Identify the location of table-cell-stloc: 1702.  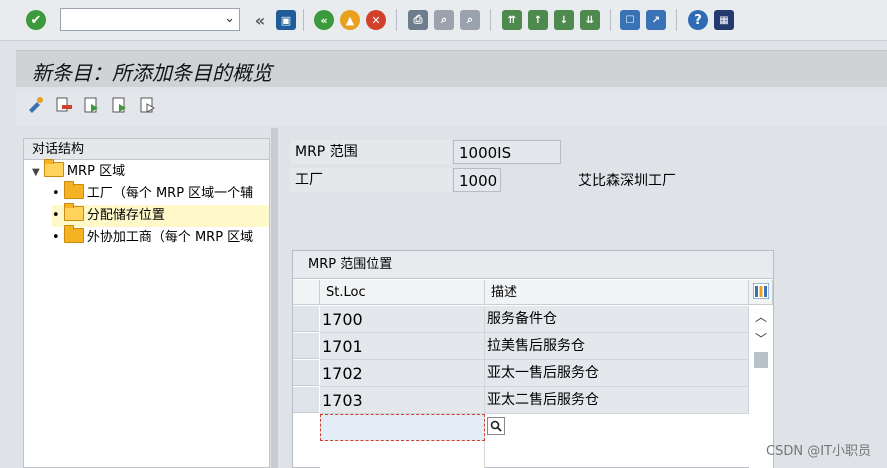
(402, 373).